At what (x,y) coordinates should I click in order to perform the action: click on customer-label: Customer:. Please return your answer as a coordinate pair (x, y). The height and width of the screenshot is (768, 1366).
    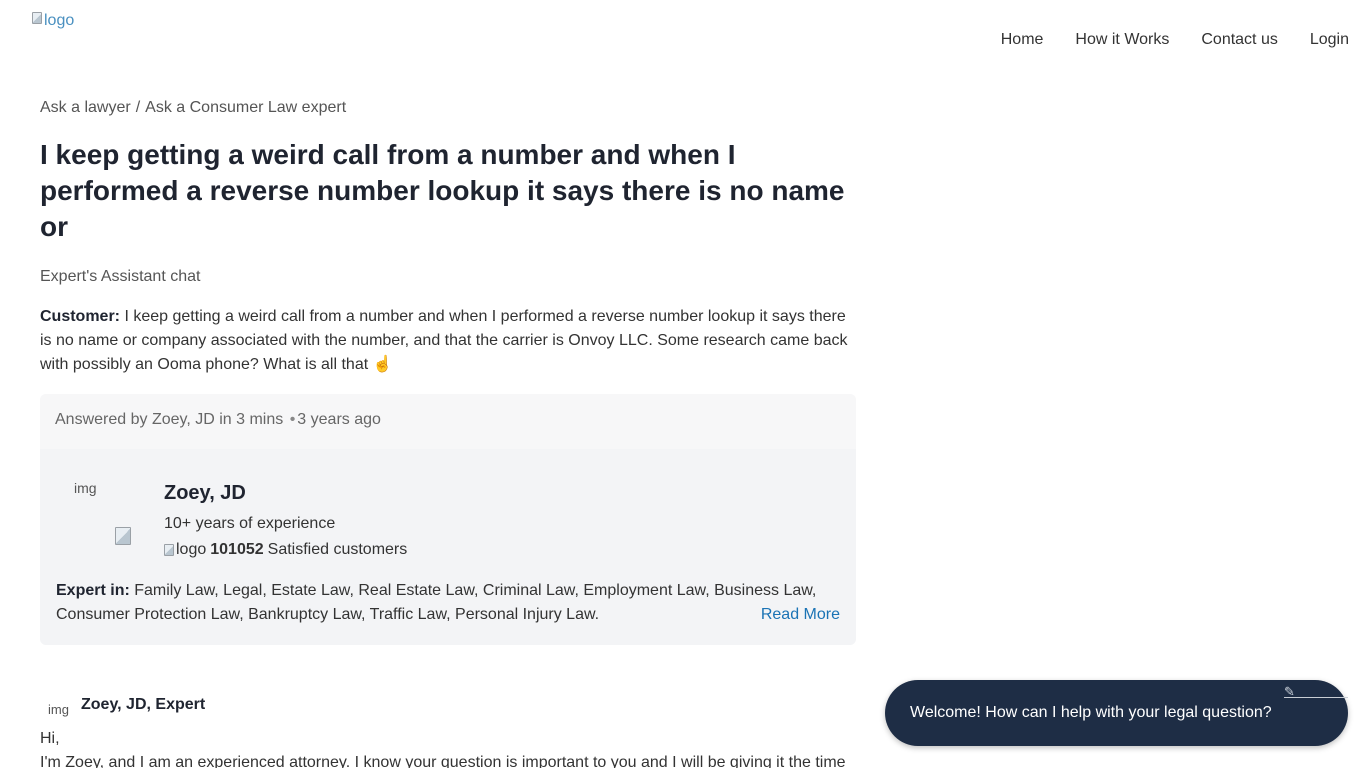
    Looking at the image, I should click on (80, 316).